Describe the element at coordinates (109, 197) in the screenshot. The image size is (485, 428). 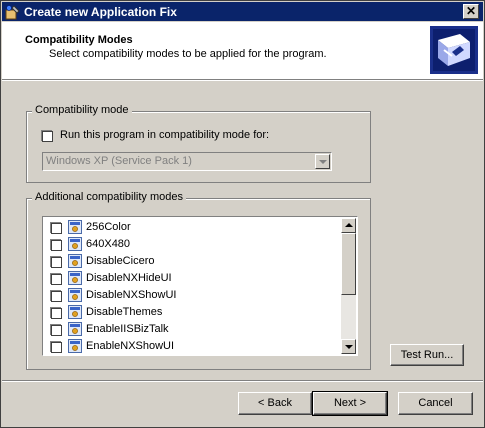
I see `additional-modes-group-label: Additional compatibility modes` at that location.